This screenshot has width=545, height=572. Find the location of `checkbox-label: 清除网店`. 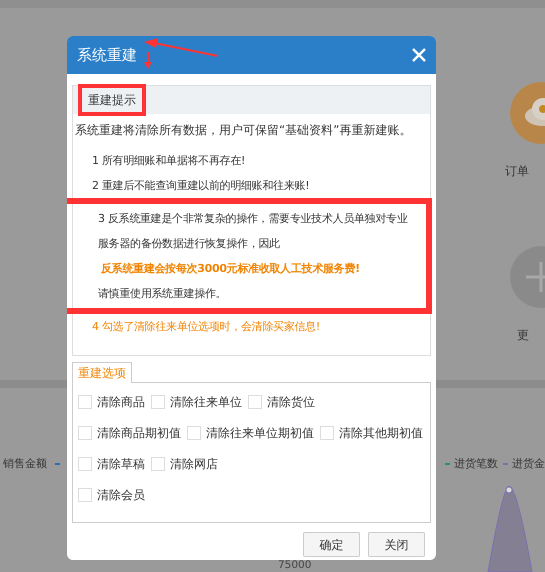

checkbox-label: 清除网店 is located at coordinates (194, 464).